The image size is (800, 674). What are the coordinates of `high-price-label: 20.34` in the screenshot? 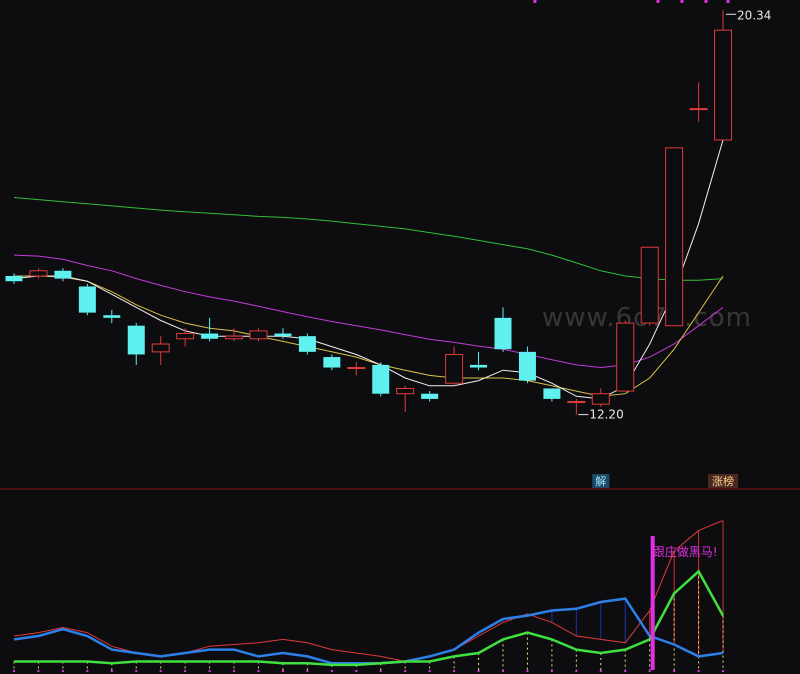 It's located at (754, 15).